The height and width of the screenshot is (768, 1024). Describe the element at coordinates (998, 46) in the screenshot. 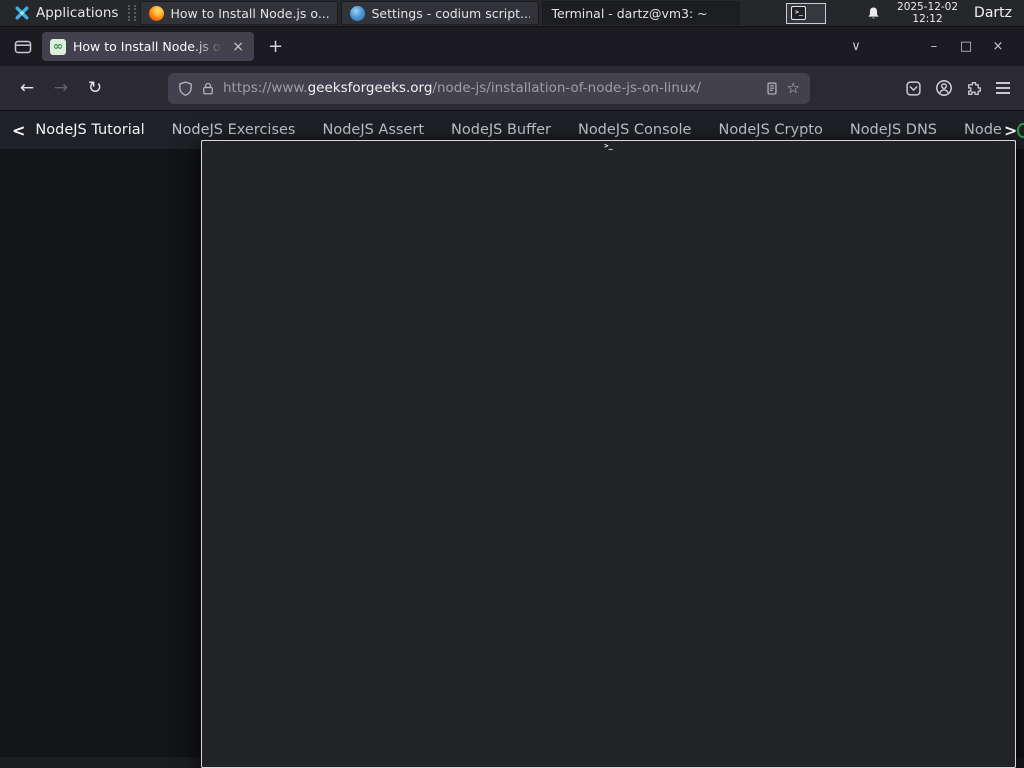

I see `browser-close-button: ×` at that location.